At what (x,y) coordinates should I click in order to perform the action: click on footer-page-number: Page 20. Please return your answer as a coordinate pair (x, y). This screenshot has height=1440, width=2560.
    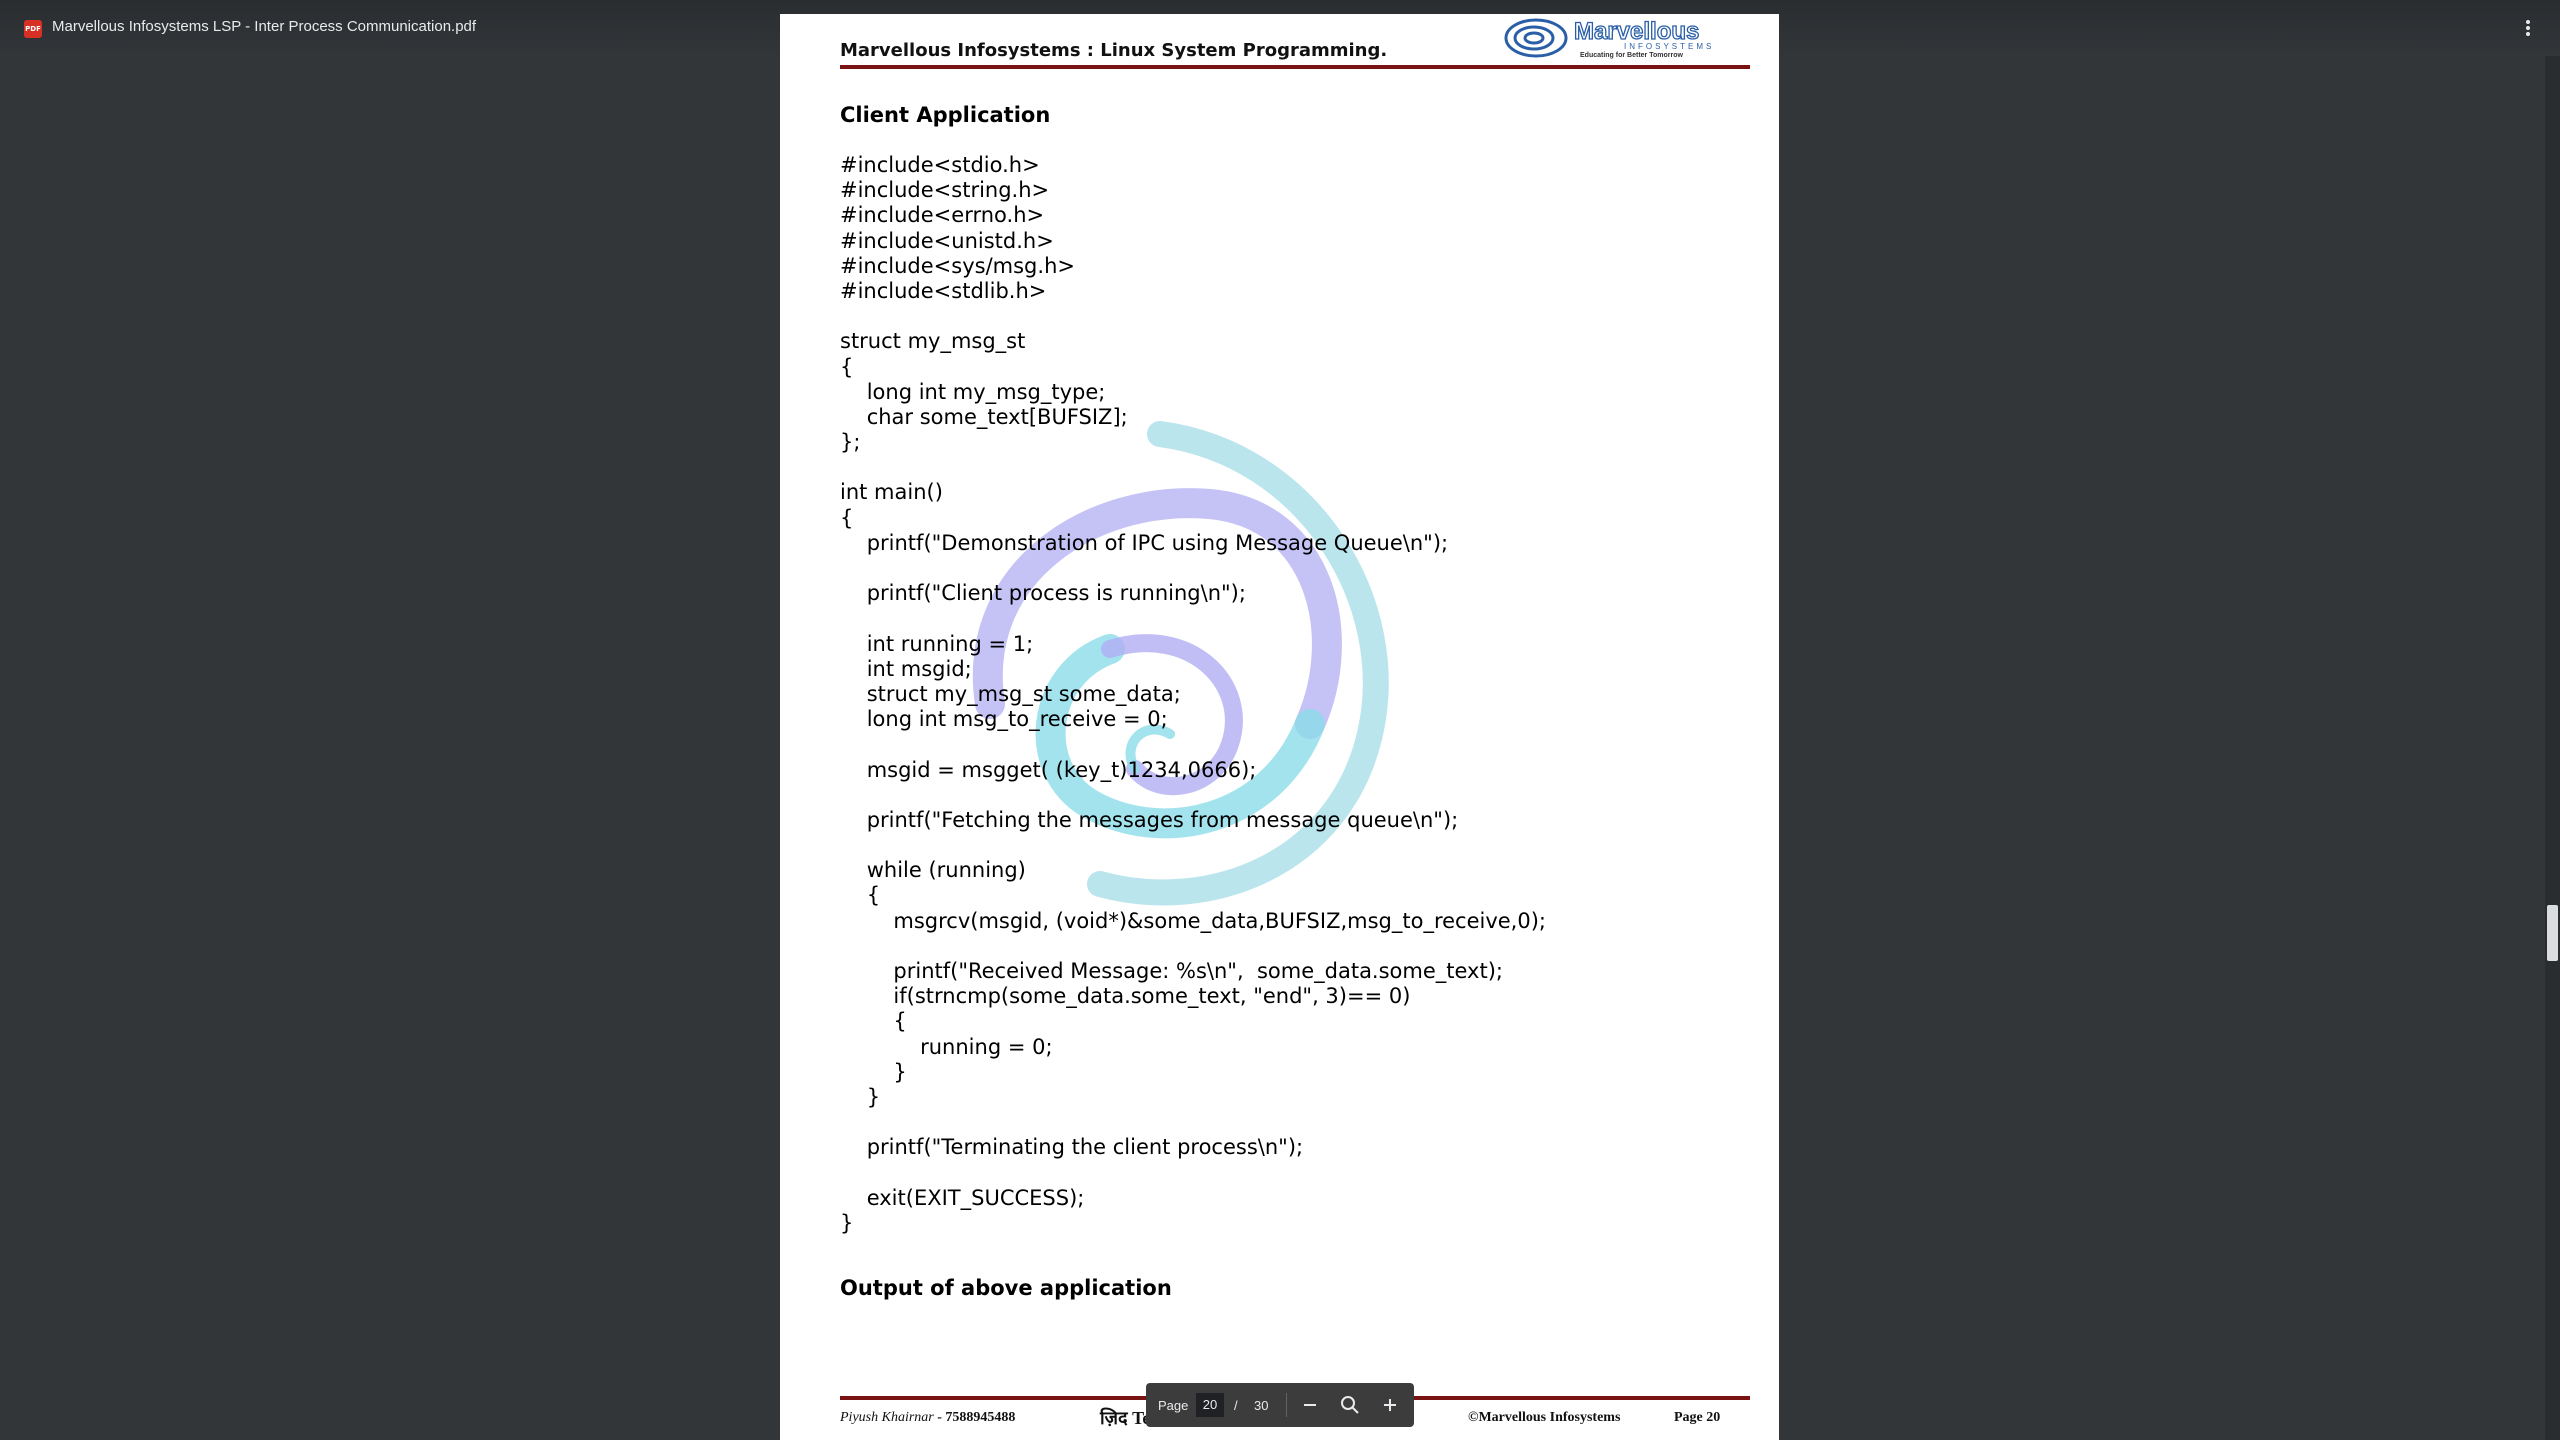
    Looking at the image, I should click on (1697, 1417).